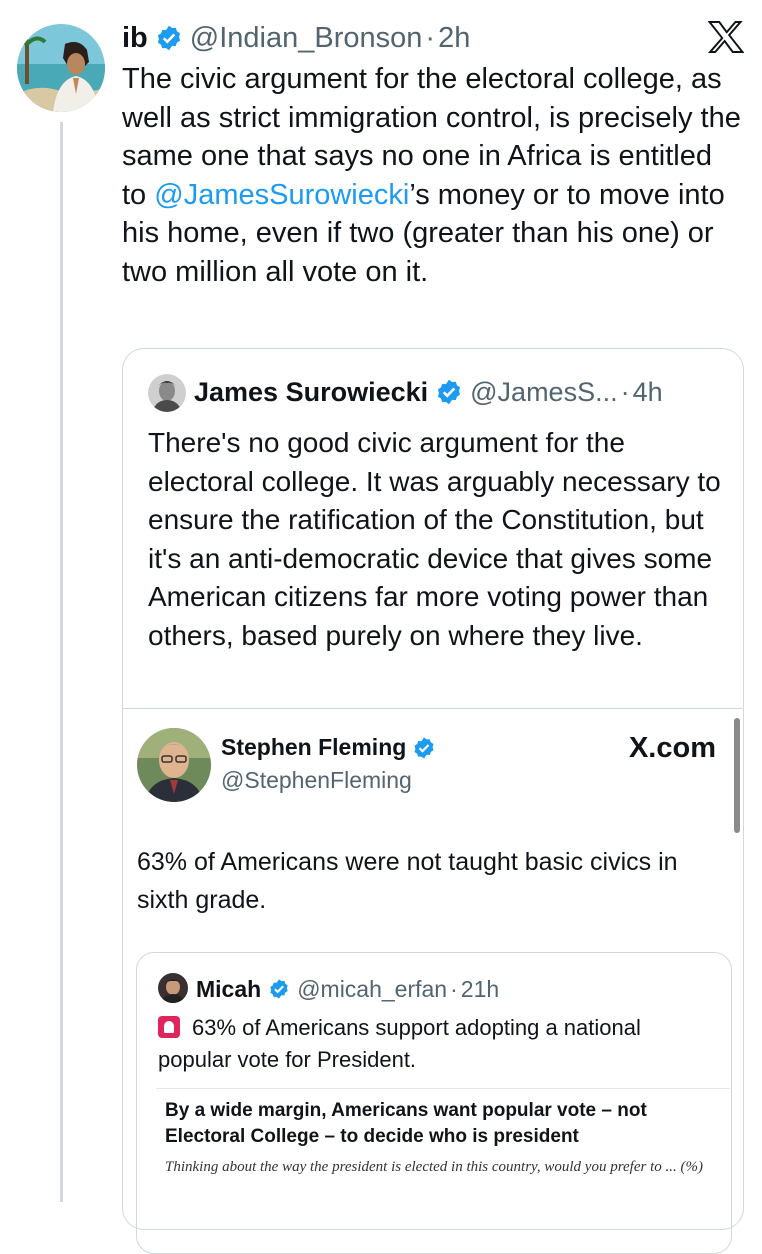  Describe the element at coordinates (648, 392) in the screenshot. I see `quoted-timestamp: 4h` at that location.